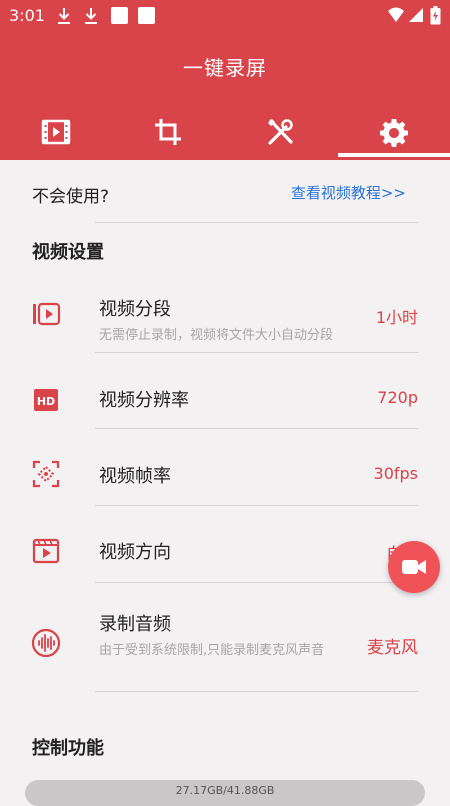 This screenshot has width=450, height=806. I want to click on setting-title: 视频方向, so click(135, 552).